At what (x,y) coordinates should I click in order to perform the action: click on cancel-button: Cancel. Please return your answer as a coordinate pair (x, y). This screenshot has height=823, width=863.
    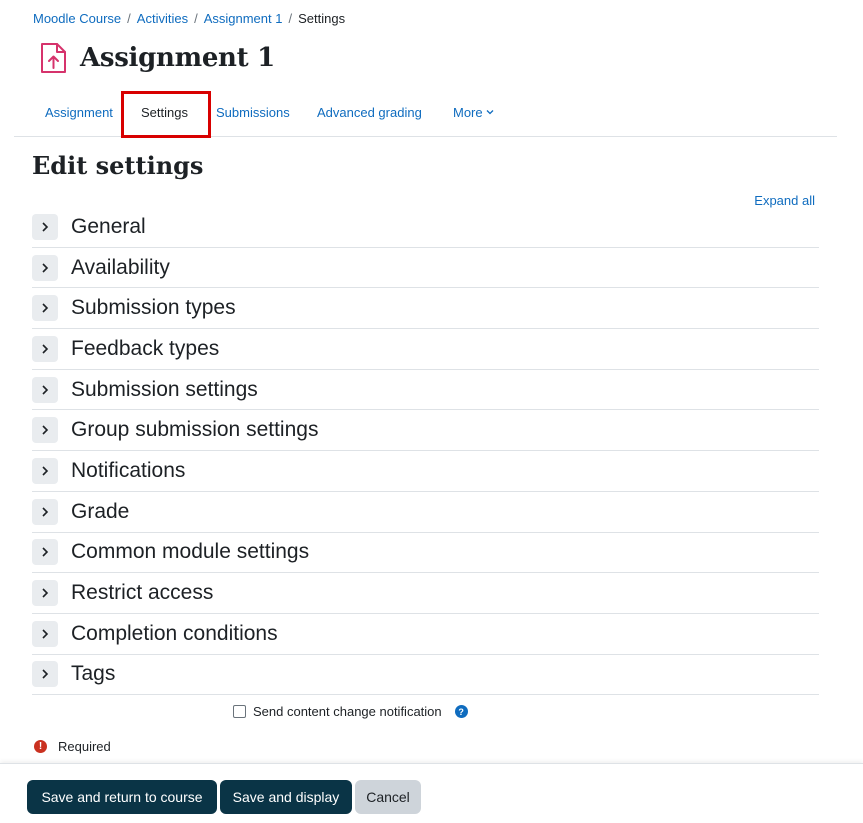
    Looking at the image, I should click on (388, 797).